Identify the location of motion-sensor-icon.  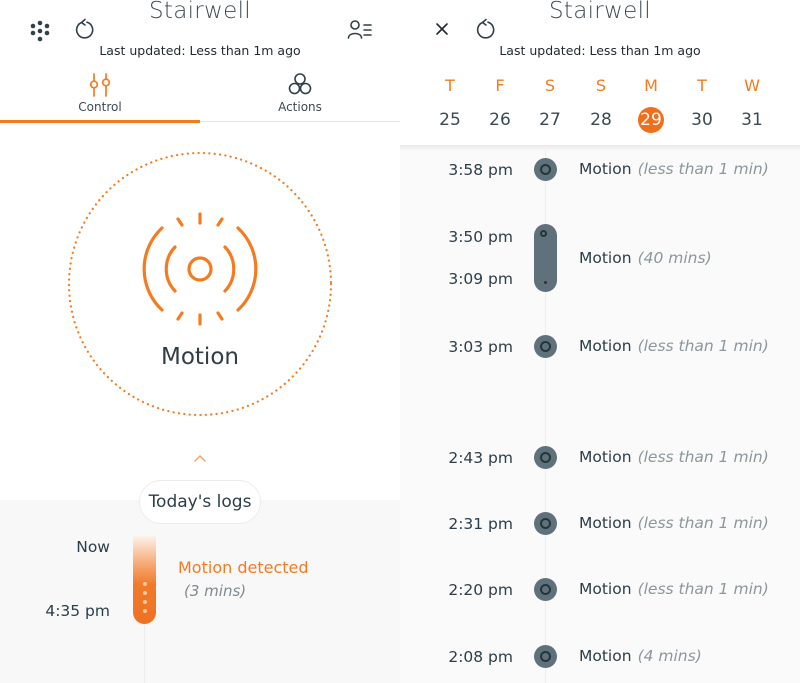
(200, 271).